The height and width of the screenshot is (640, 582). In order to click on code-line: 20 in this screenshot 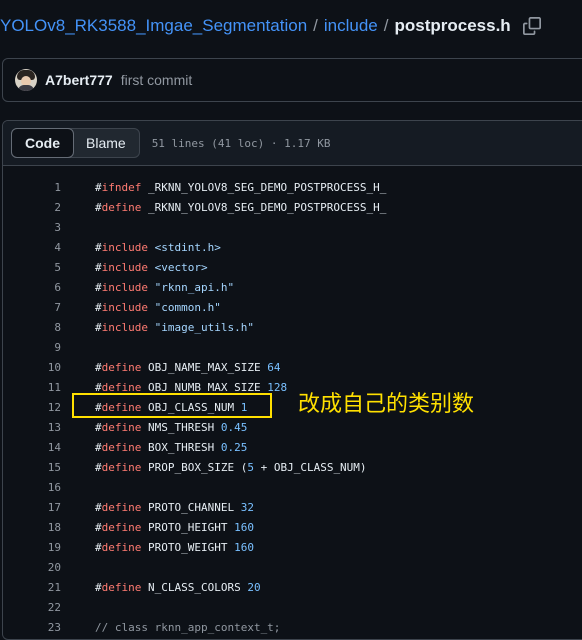, I will do `click(292, 567)`.